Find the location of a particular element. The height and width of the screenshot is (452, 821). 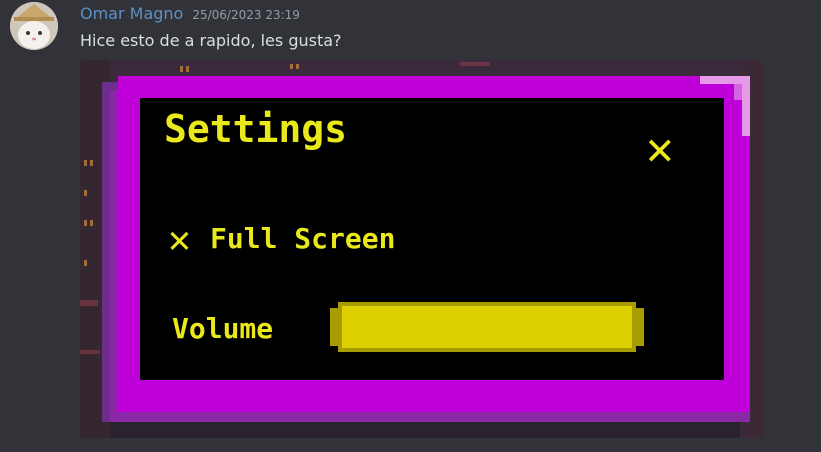

fullscreen-check-icon: ✕ is located at coordinates (179, 239).